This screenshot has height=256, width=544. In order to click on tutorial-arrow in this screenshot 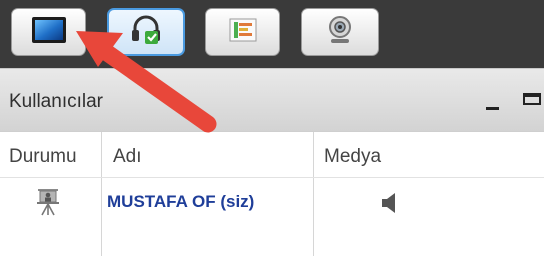, I will do `click(146, 82)`.